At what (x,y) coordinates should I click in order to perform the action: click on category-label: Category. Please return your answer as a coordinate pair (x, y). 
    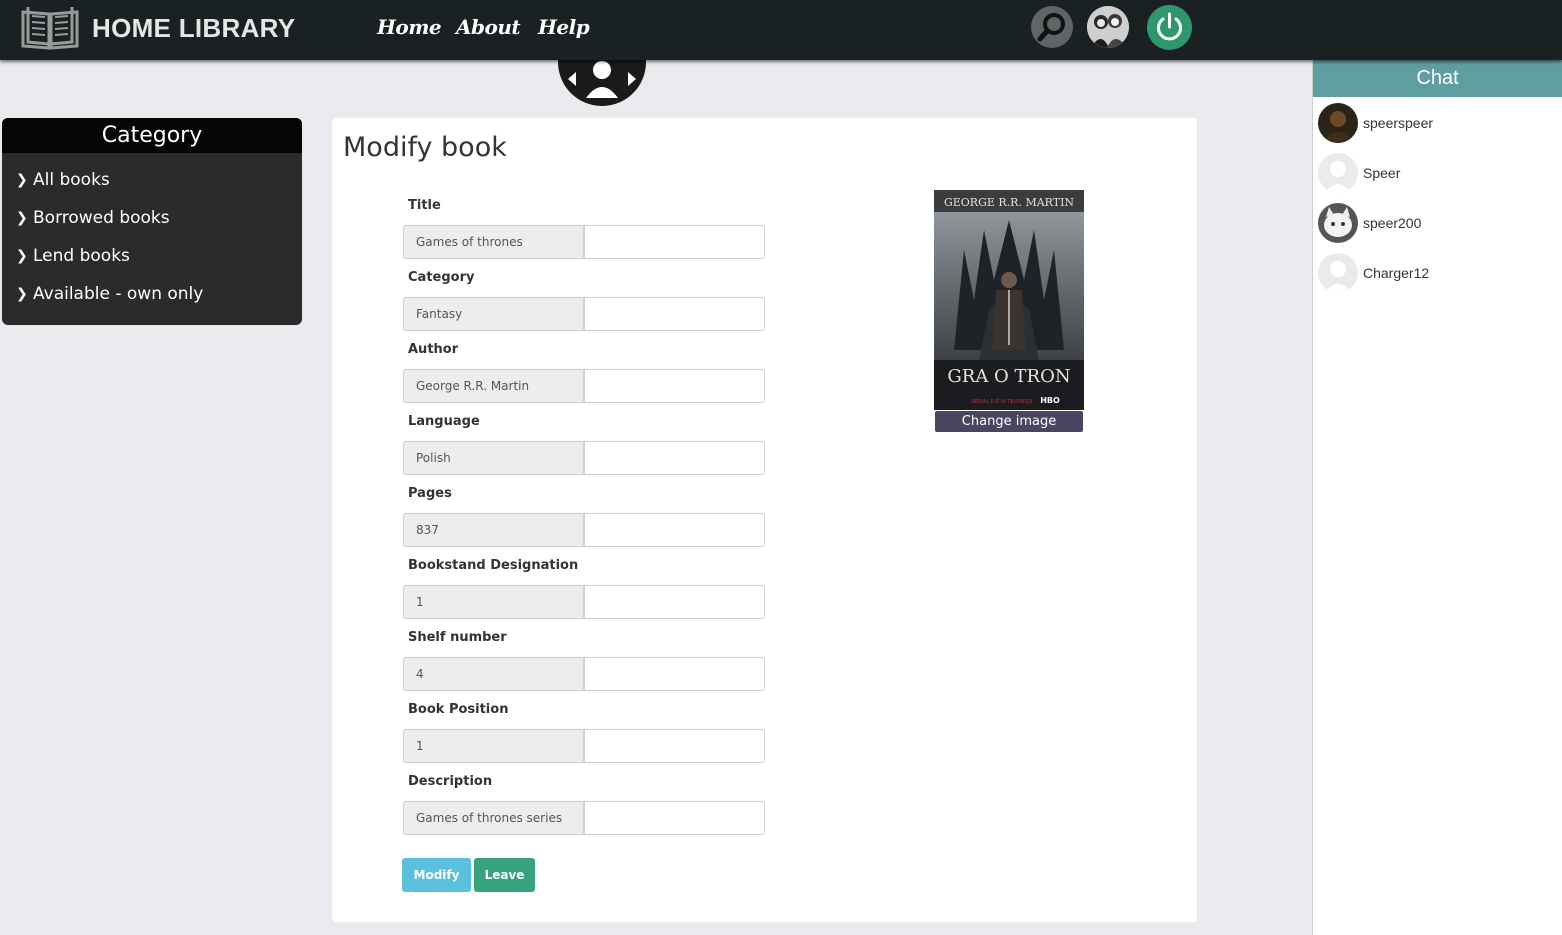
    Looking at the image, I should click on (441, 277).